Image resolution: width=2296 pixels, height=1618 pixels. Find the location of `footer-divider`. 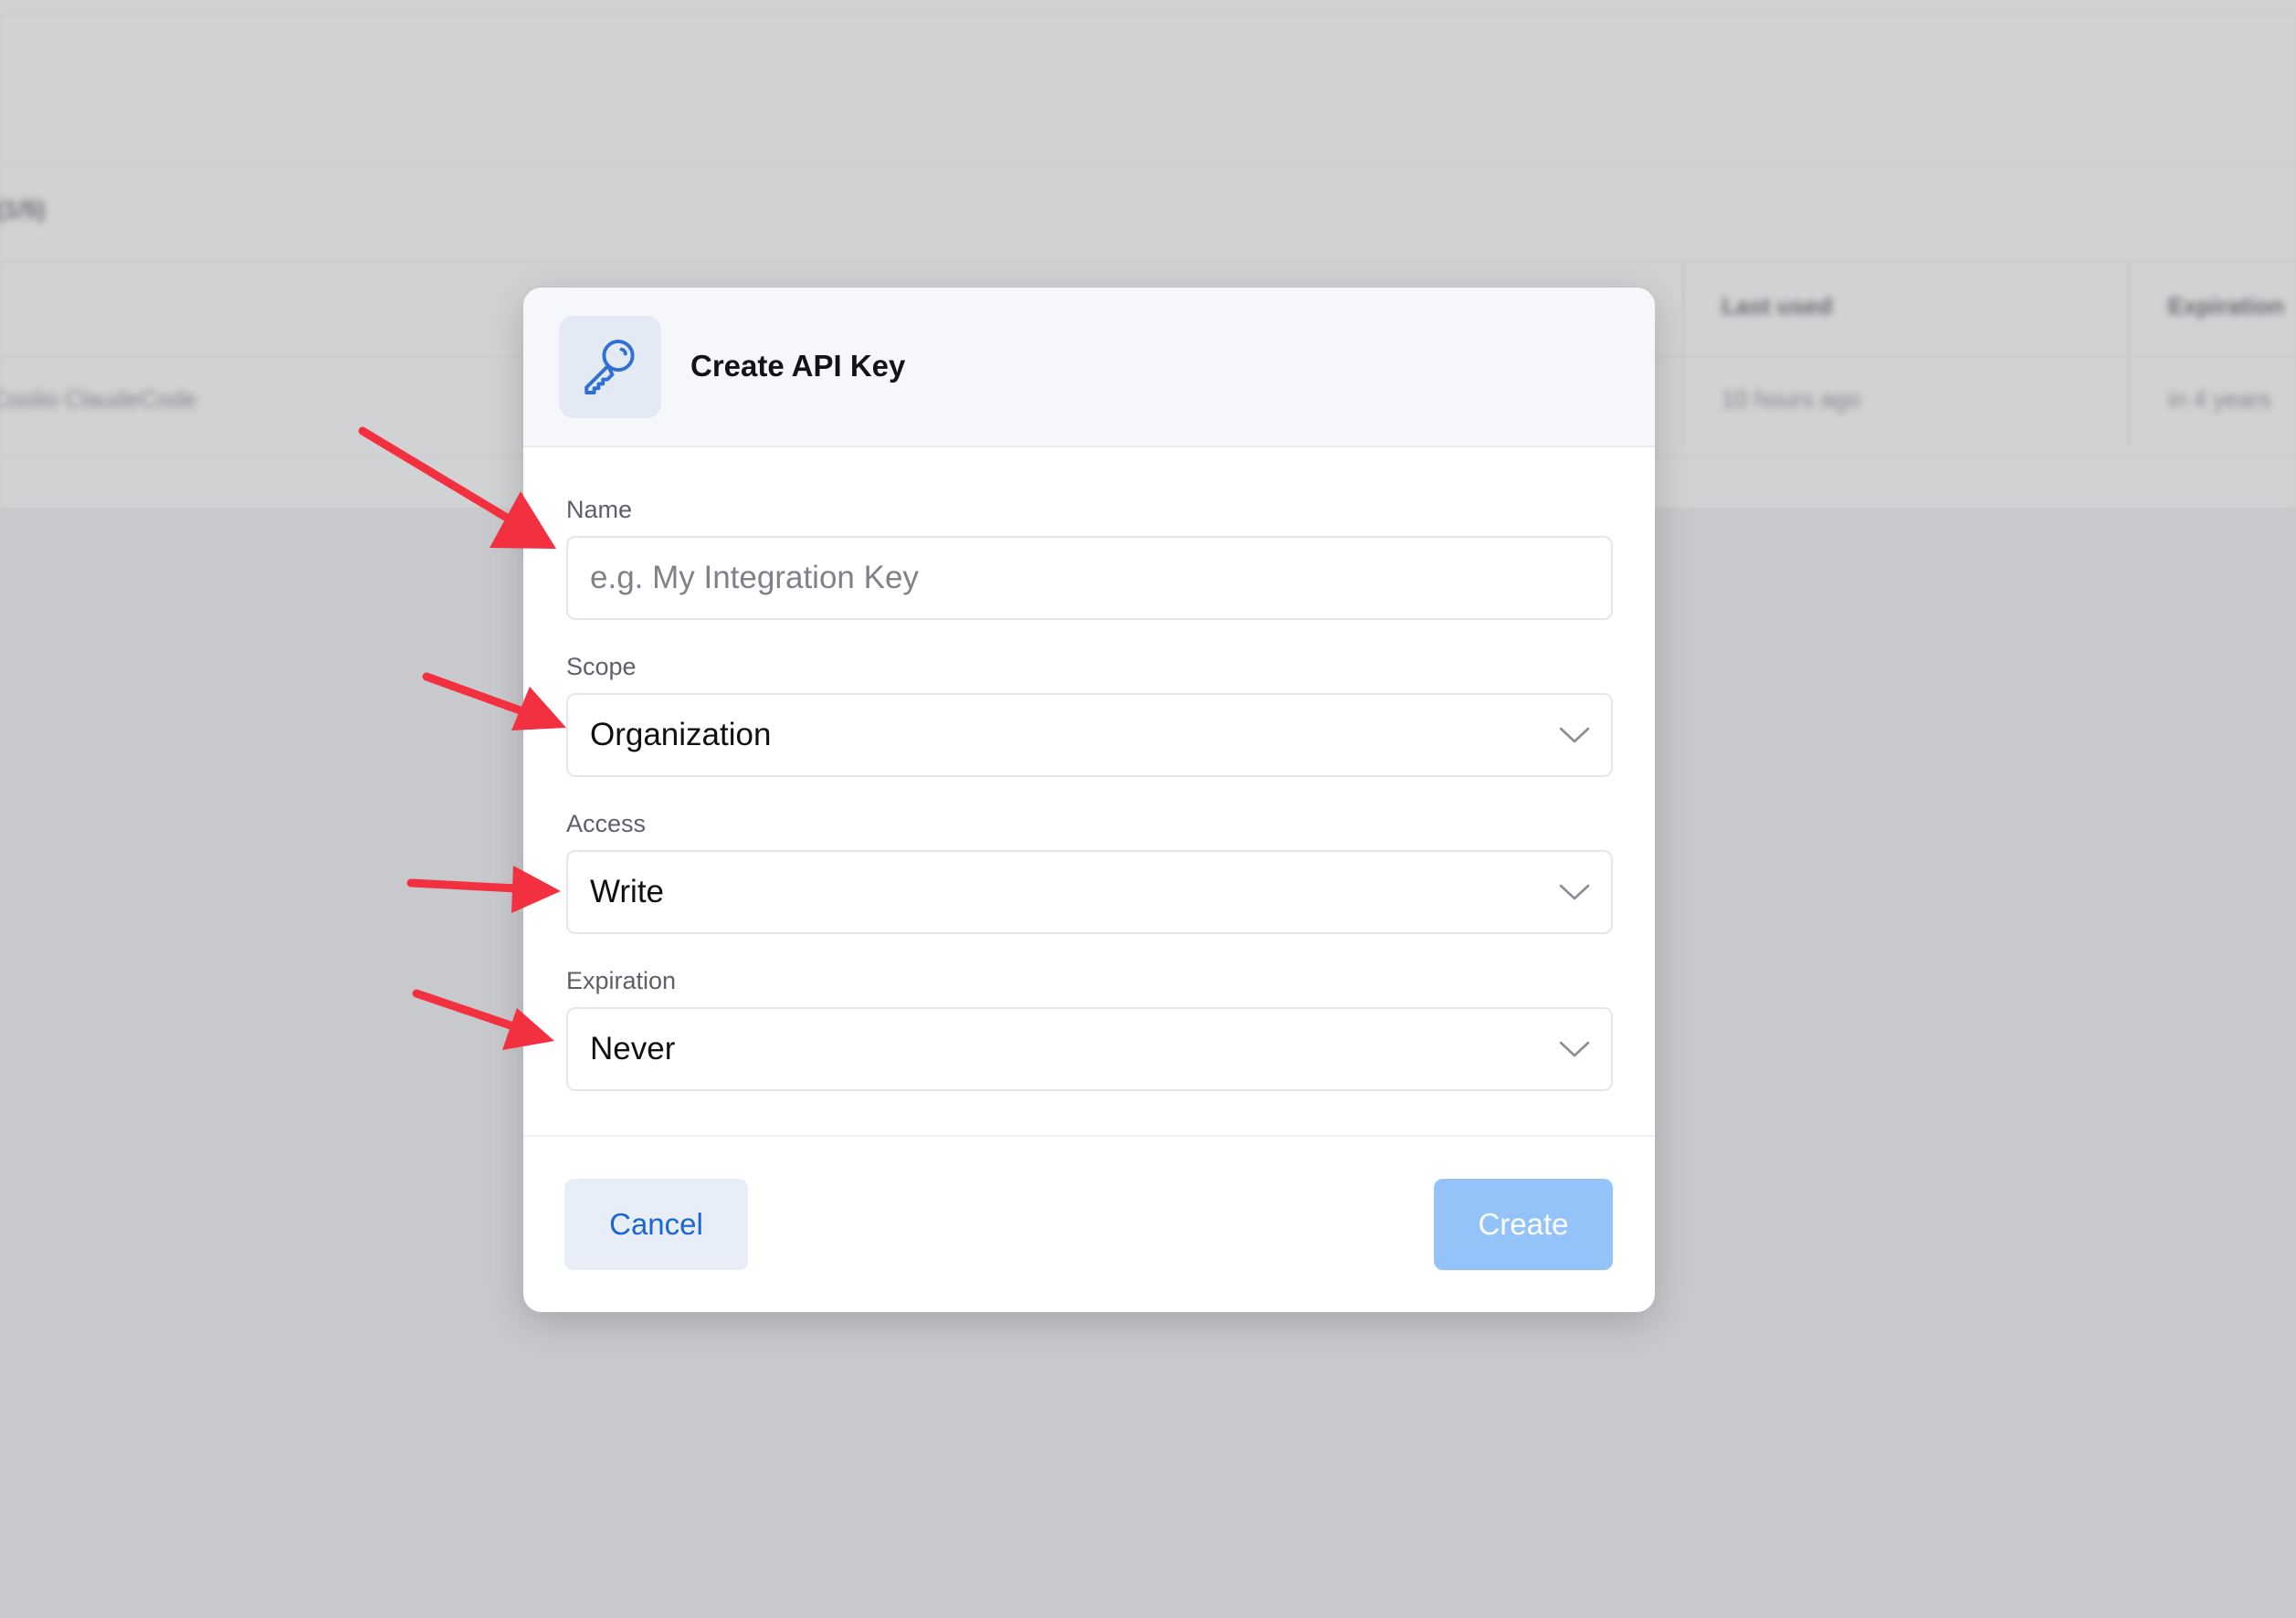

footer-divider is located at coordinates (1089, 1136).